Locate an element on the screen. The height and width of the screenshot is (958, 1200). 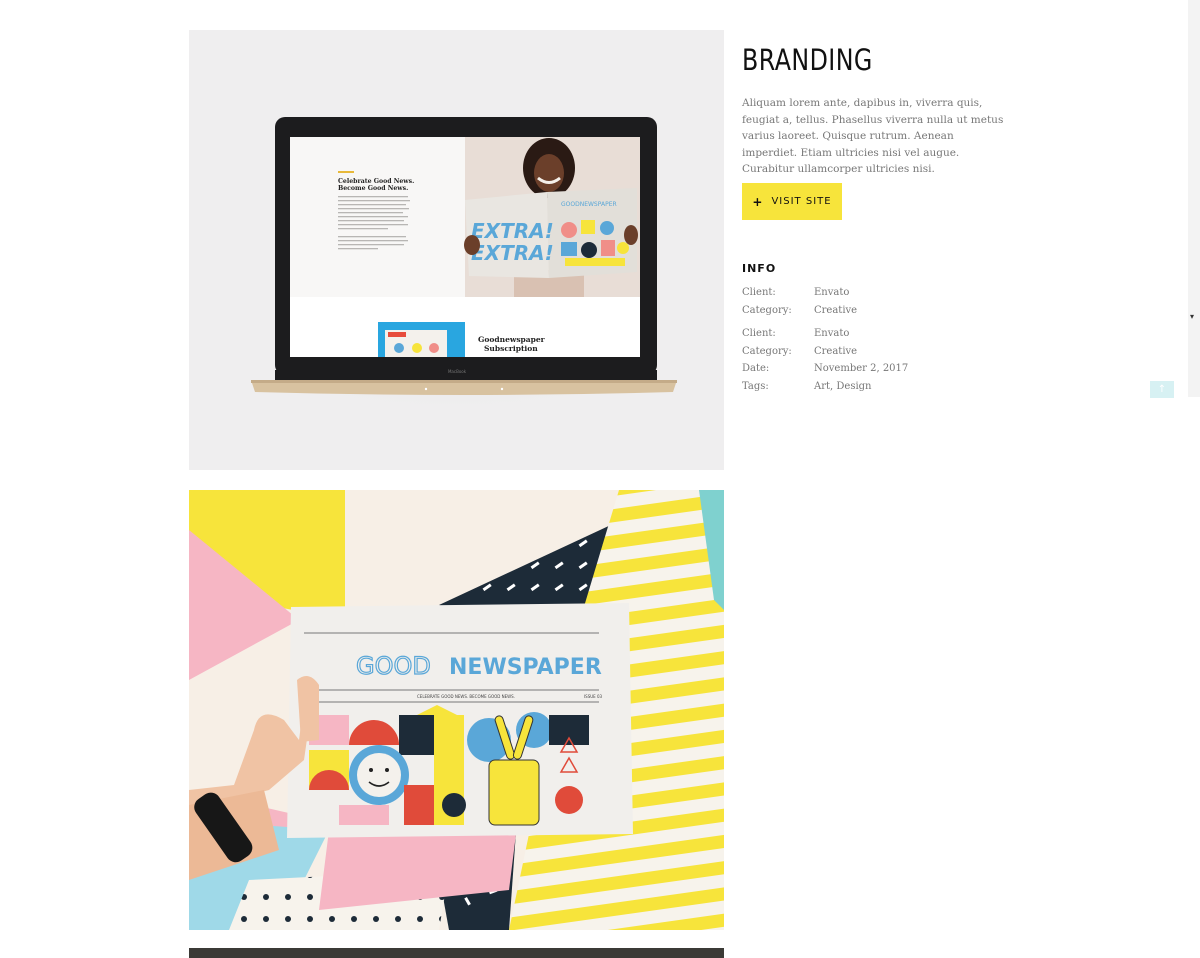
info-value: November 2, 2017 is located at coordinates (861, 368).